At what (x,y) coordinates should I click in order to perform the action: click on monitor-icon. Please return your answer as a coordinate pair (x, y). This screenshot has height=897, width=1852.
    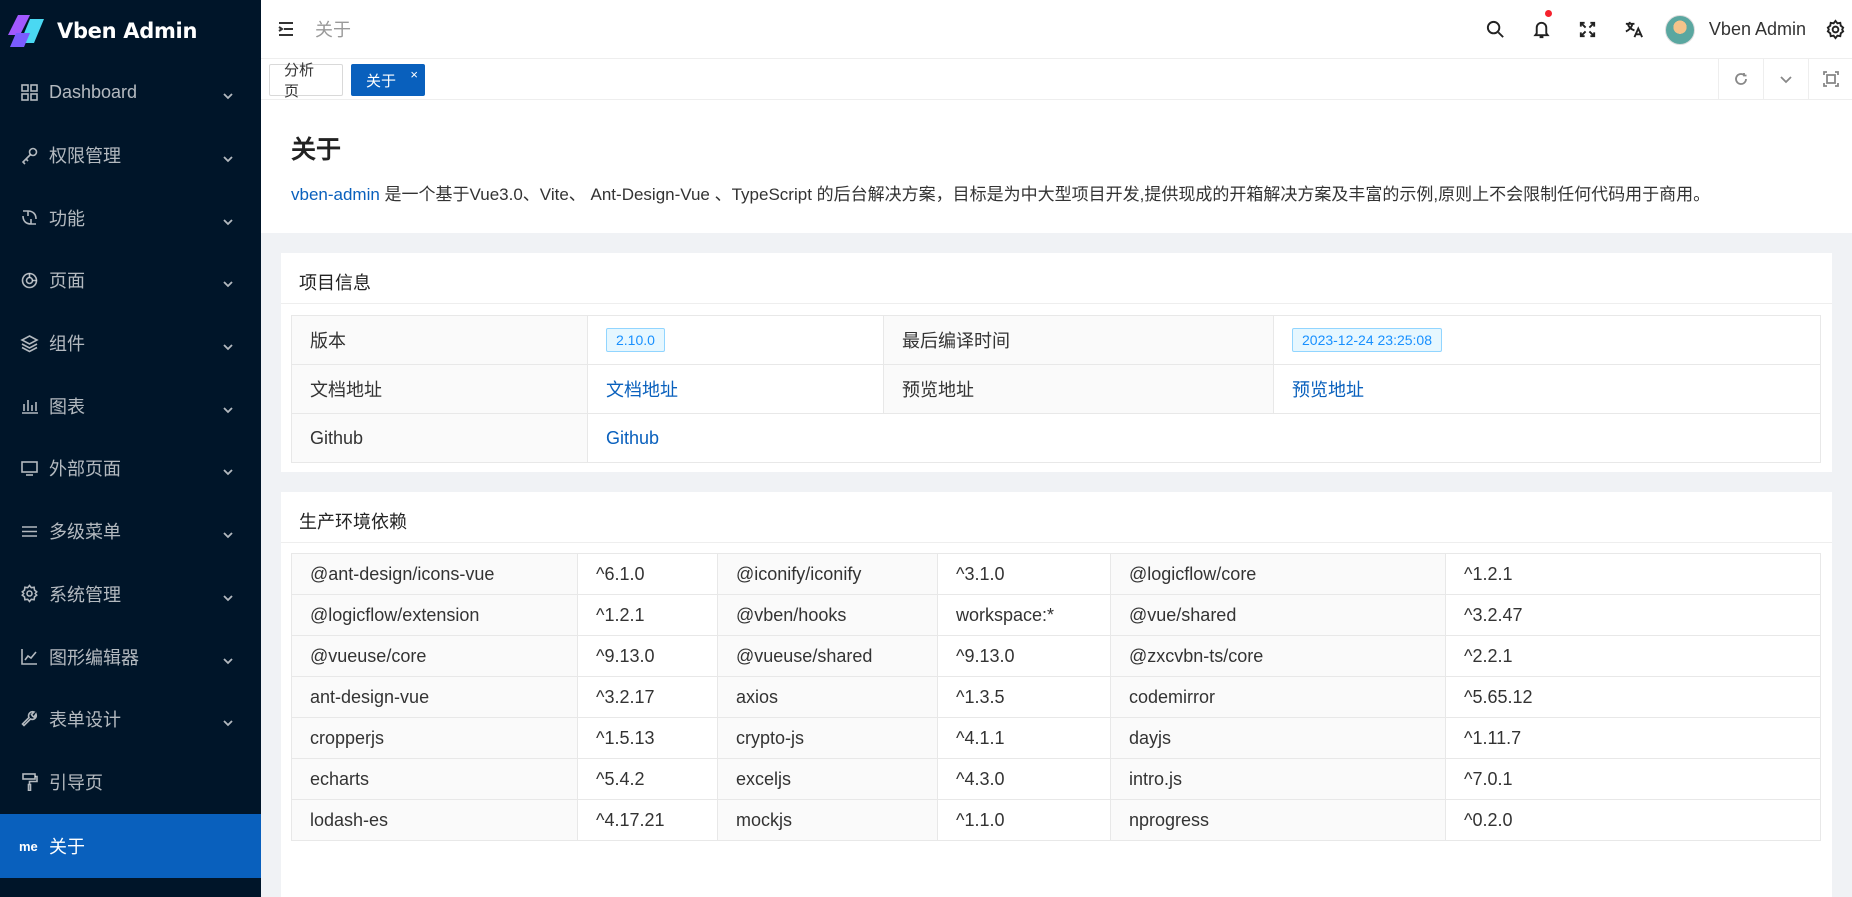
    Looking at the image, I should click on (29, 468).